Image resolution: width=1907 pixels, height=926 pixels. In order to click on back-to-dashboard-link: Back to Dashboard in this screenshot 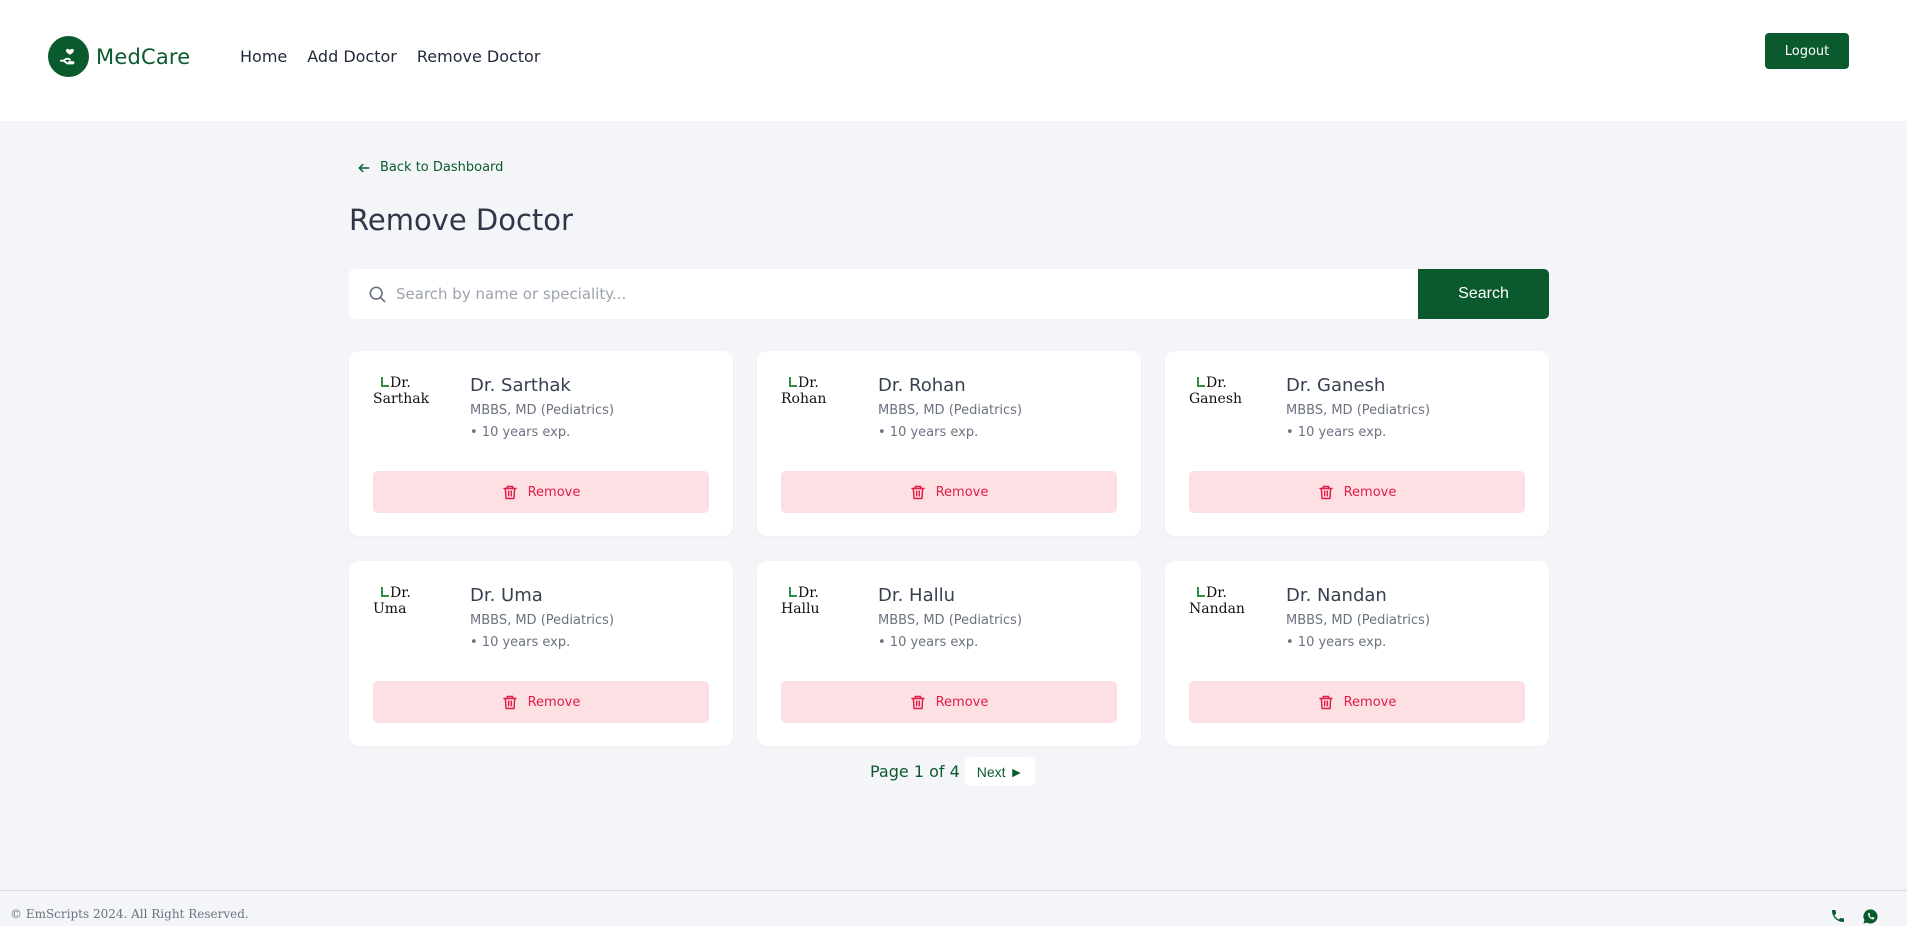, I will do `click(430, 167)`.